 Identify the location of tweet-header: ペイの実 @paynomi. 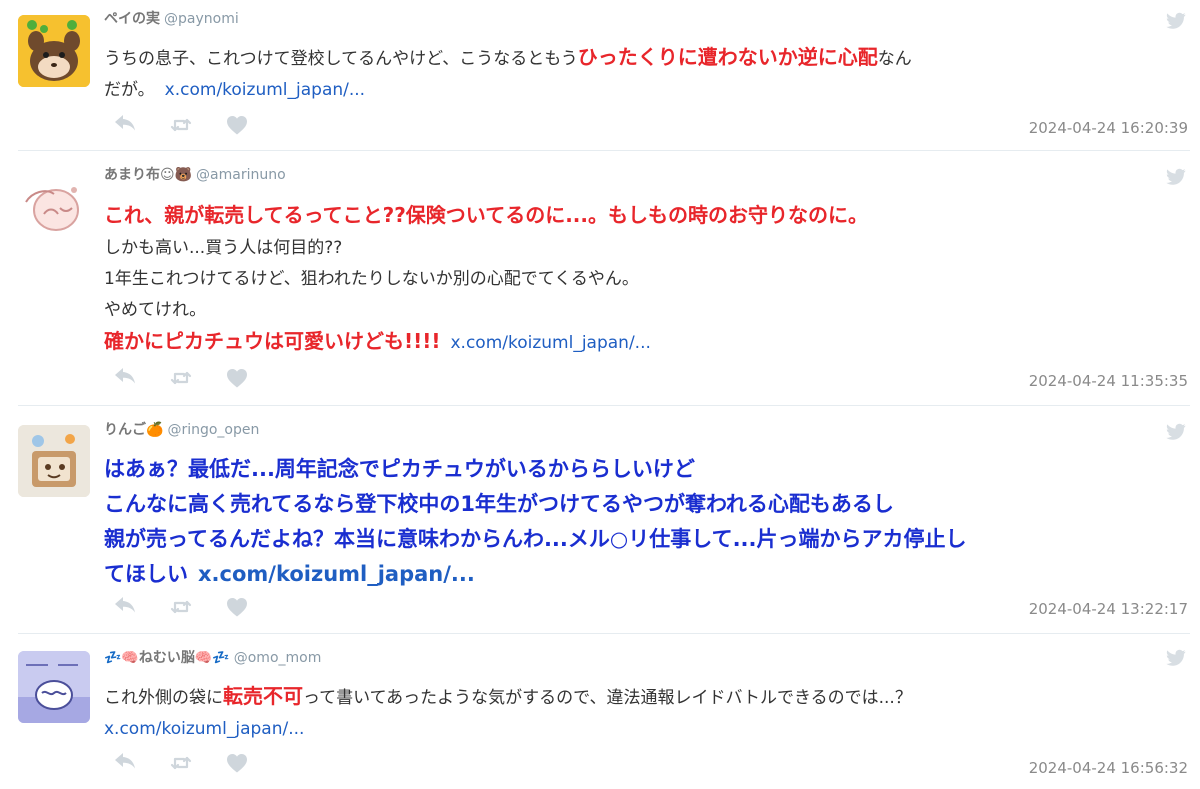
(171, 19).